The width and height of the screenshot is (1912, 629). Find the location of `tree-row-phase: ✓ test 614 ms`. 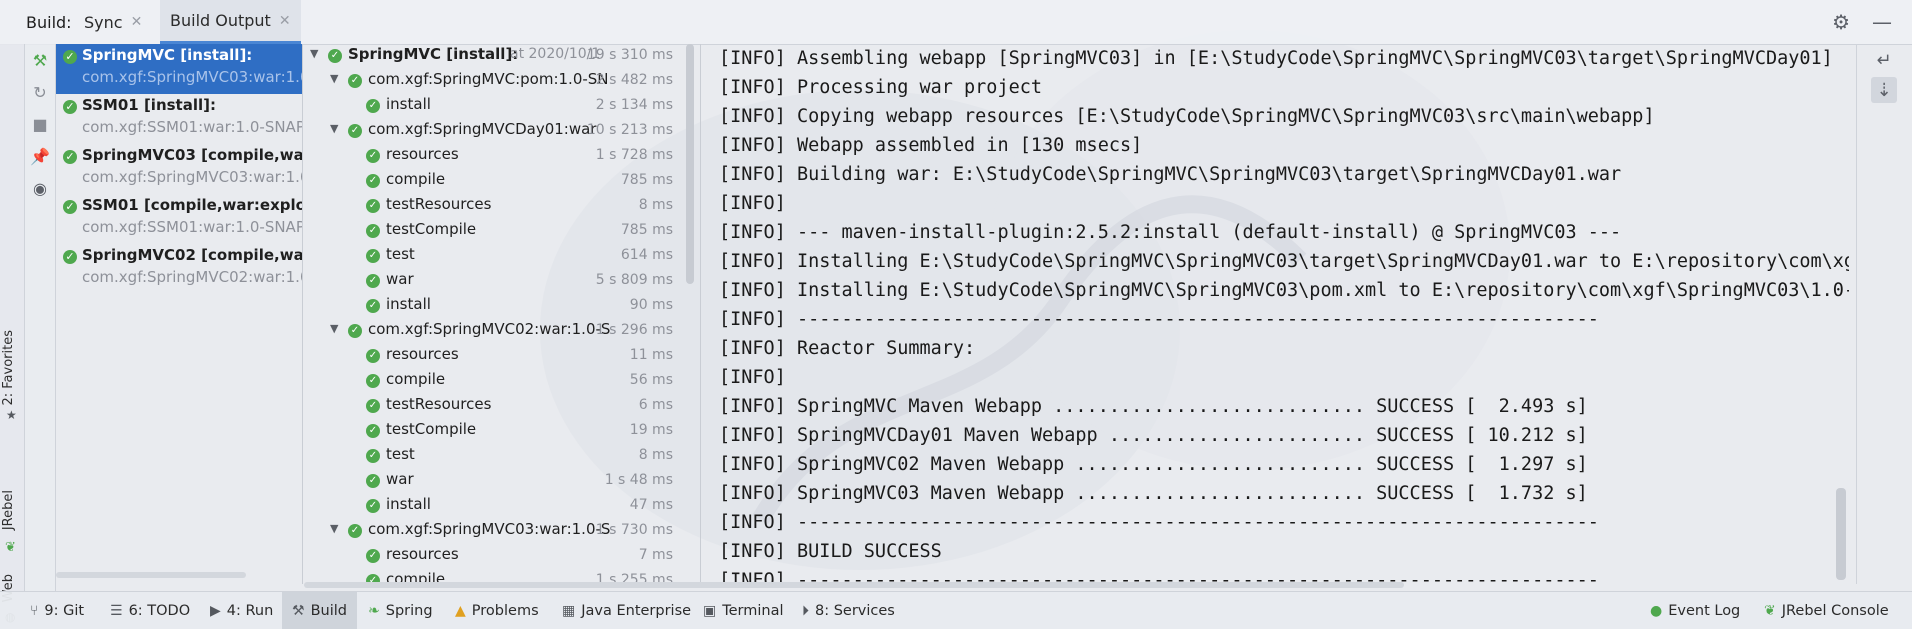

tree-row-phase: ✓ test 614 ms is located at coordinates (494, 256).